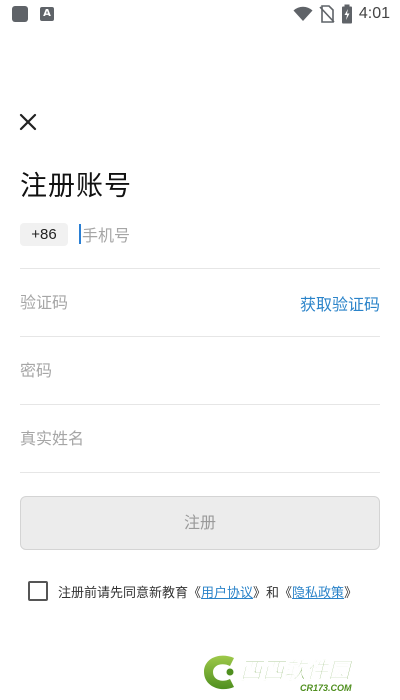 The height and width of the screenshot is (700, 400). Describe the element at coordinates (130, 593) in the screenshot. I see `agreement-prefix: 注册前请先同意新教育《` at that location.